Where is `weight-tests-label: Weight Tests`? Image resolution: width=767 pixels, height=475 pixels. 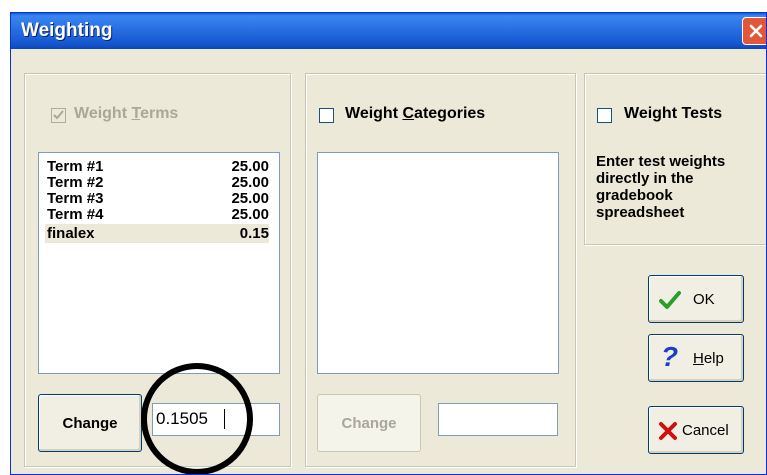
weight-tests-label: Weight Tests is located at coordinates (673, 113).